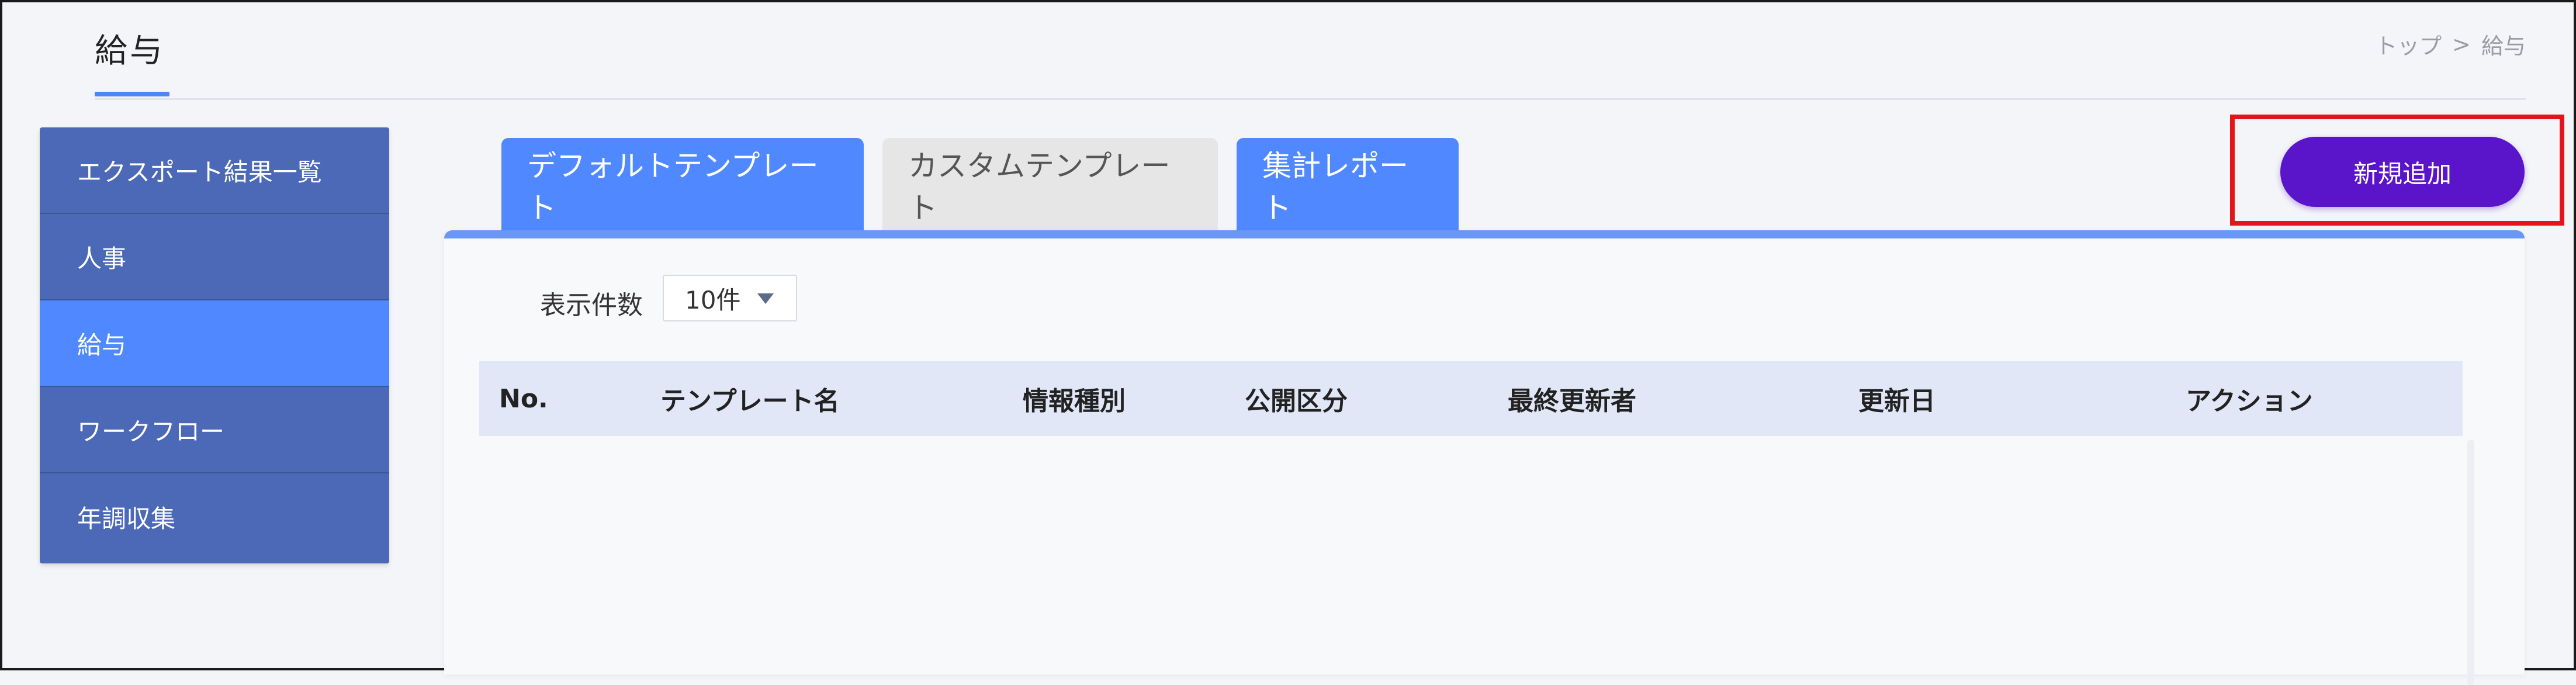  Describe the element at coordinates (765, 298) in the screenshot. I see `chevron-down-icon` at that location.